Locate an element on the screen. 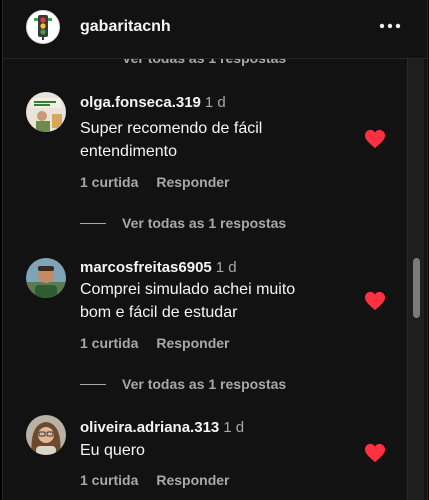 Image resolution: width=429 pixels, height=500 pixels. more-horizontal-icon is located at coordinates (390, 26).